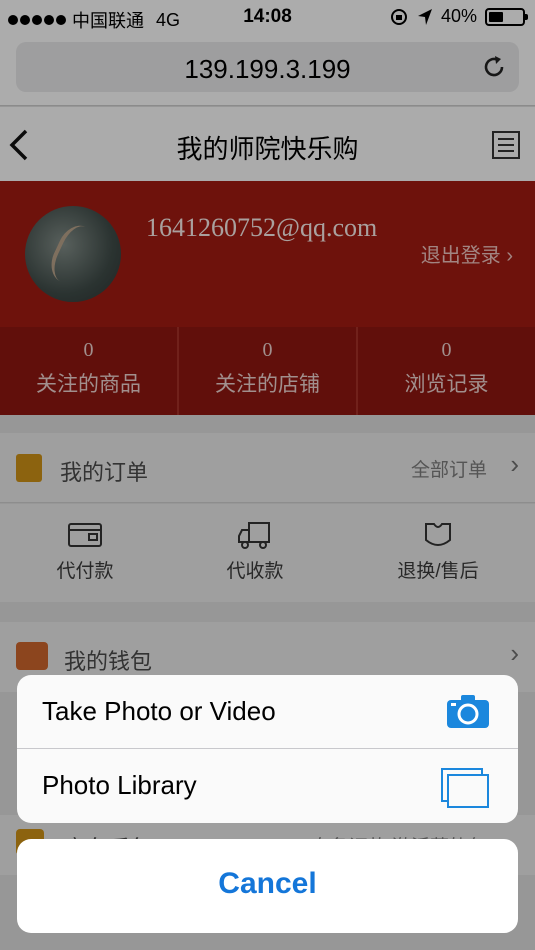 This screenshot has height=950, width=535. What do you see at coordinates (159, 711) in the screenshot?
I see `option-label: Take Photo or Video` at bounding box center [159, 711].